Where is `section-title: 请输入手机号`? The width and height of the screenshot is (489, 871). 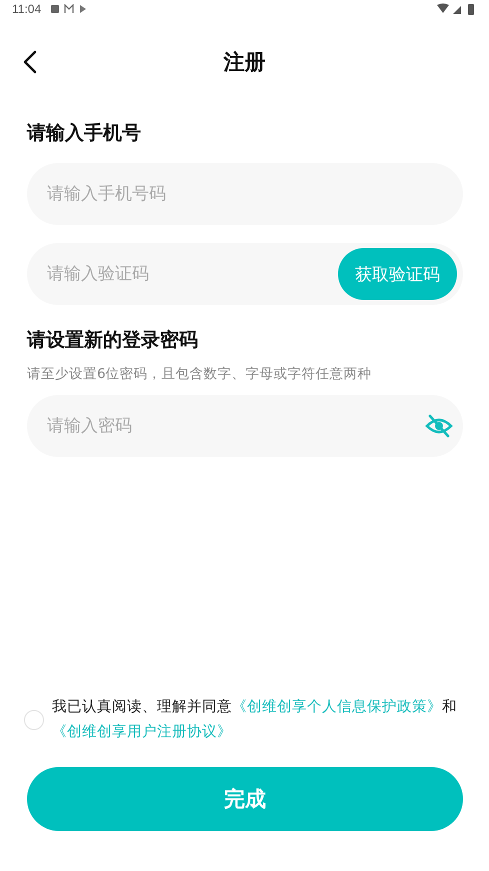
section-title: 请输入手机号 is located at coordinates (84, 133).